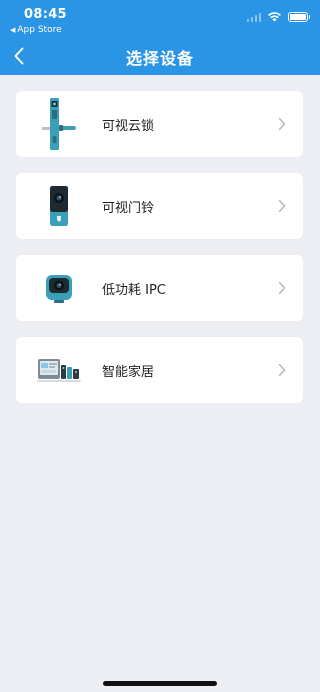 The height and width of the screenshot is (692, 320). Describe the element at coordinates (159, 370) in the screenshot. I see `device-card-smart-home: 智能家居` at that location.